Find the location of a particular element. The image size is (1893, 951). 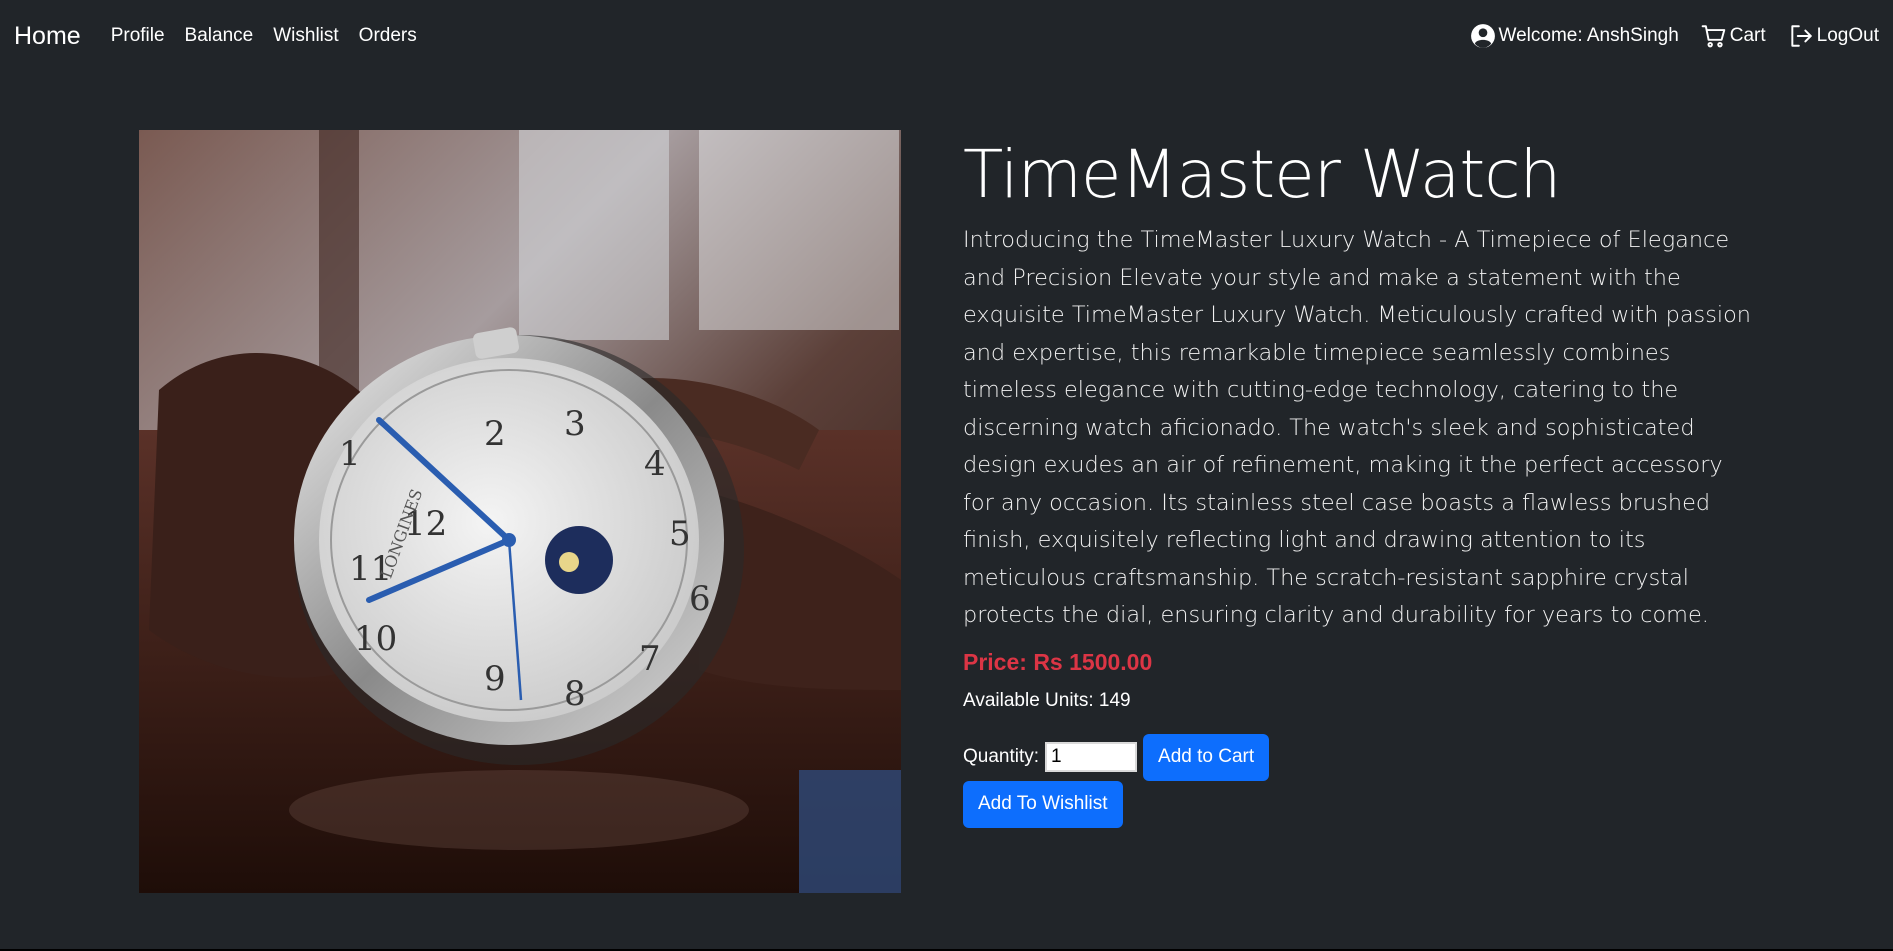

add-to-wishlist-button: Add To Wishlist is located at coordinates (1043, 804).